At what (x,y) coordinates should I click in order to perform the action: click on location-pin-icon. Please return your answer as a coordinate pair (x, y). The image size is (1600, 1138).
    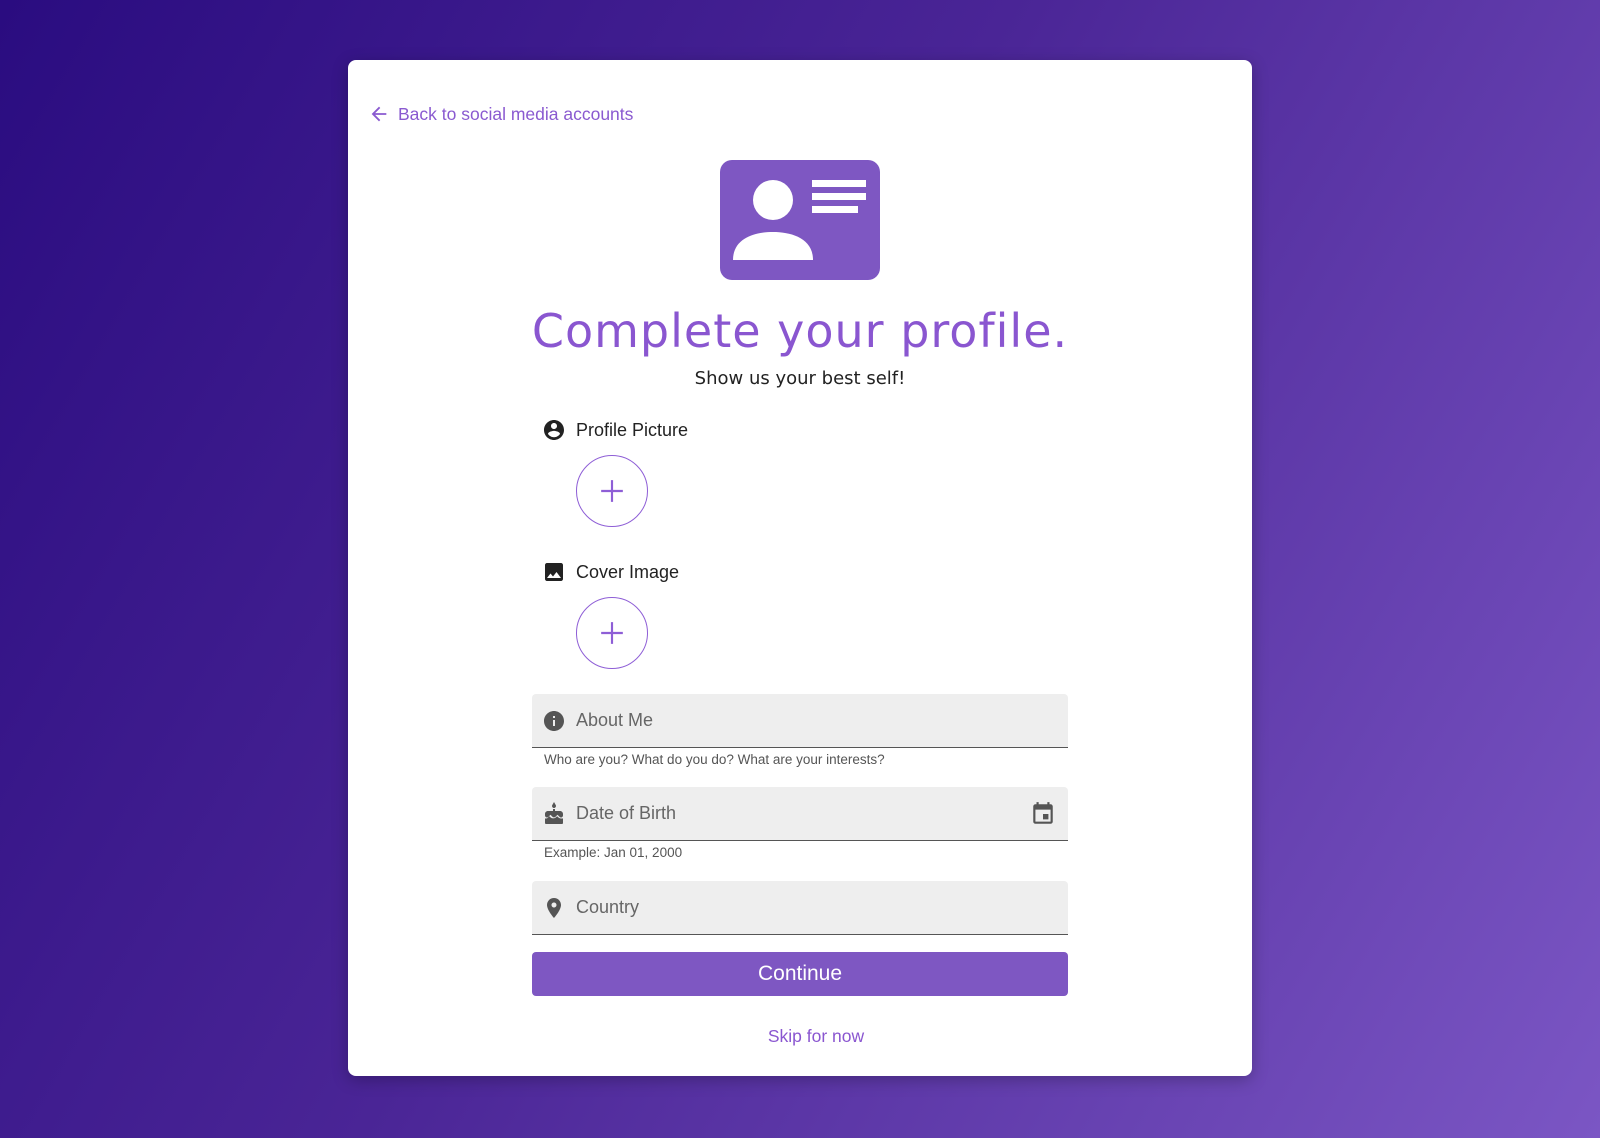
    Looking at the image, I should click on (554, 907).